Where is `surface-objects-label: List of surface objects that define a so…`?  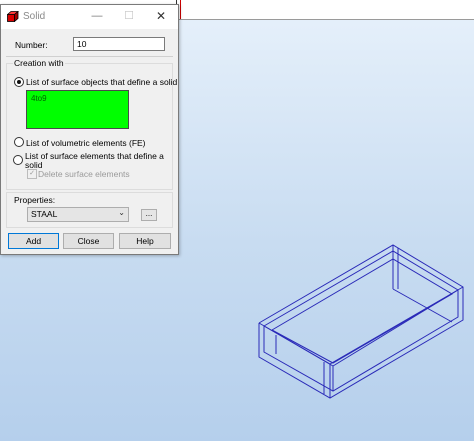
surface-objects-label: List of surface objects that define a so… is located at coordinates (101, 82).